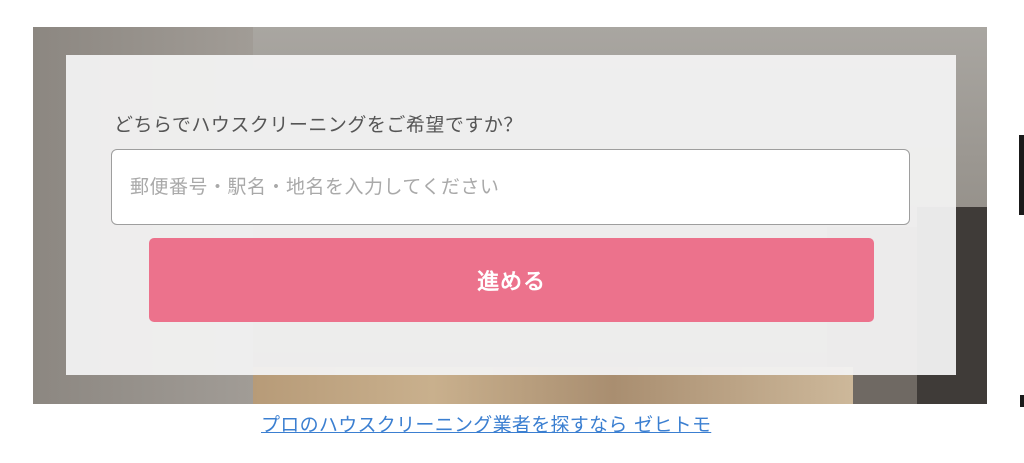 The image size is (1024, 463). Describe the element at coordinates (511, 280) in the screenshot. I see `proceed-button: 進める` at that location.